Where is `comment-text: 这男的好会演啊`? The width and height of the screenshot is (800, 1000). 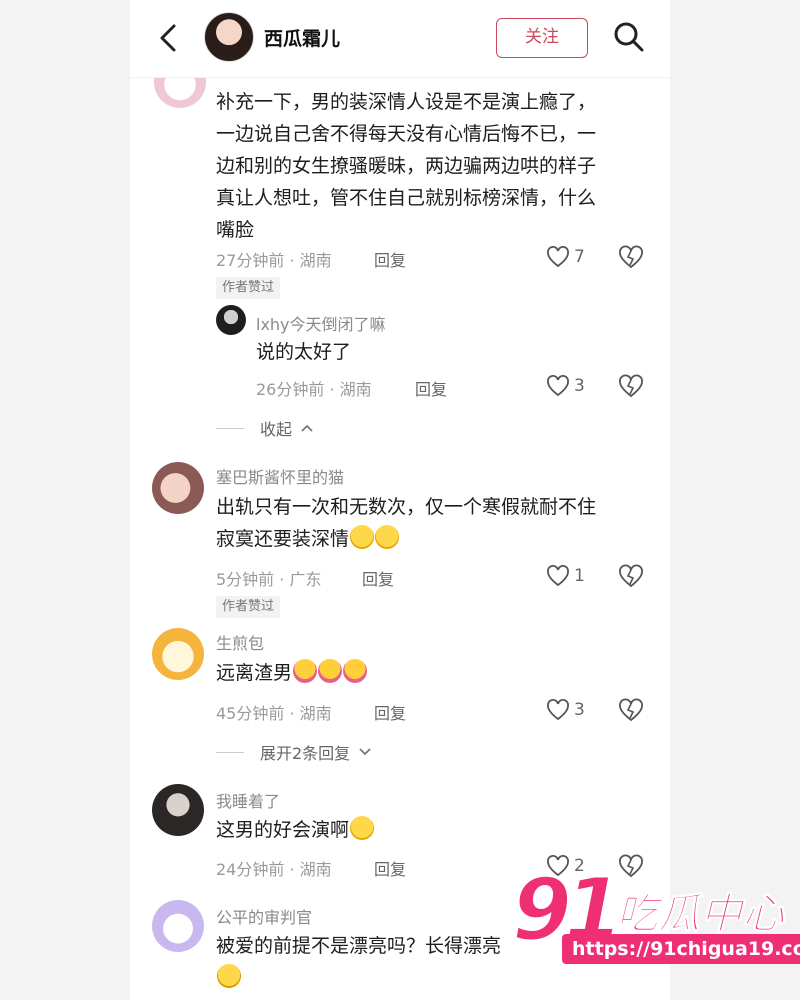
comment-text: 这男的好会演啊 is located at coordinates (283, 830).